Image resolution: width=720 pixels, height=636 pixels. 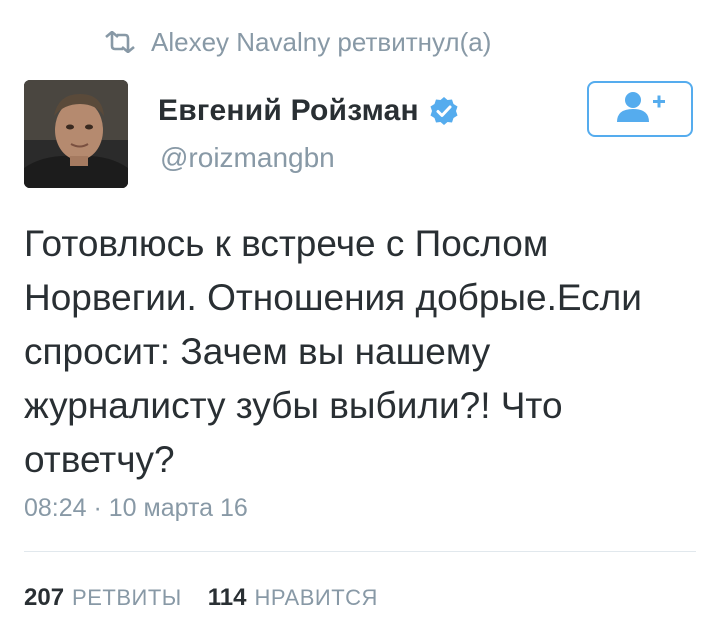 What do you see at coordinates (321, 41) in the screenshot?
I see `retweet-text: Alexey Navalny ретвитнул(а)` at bounding box center [321, 41].